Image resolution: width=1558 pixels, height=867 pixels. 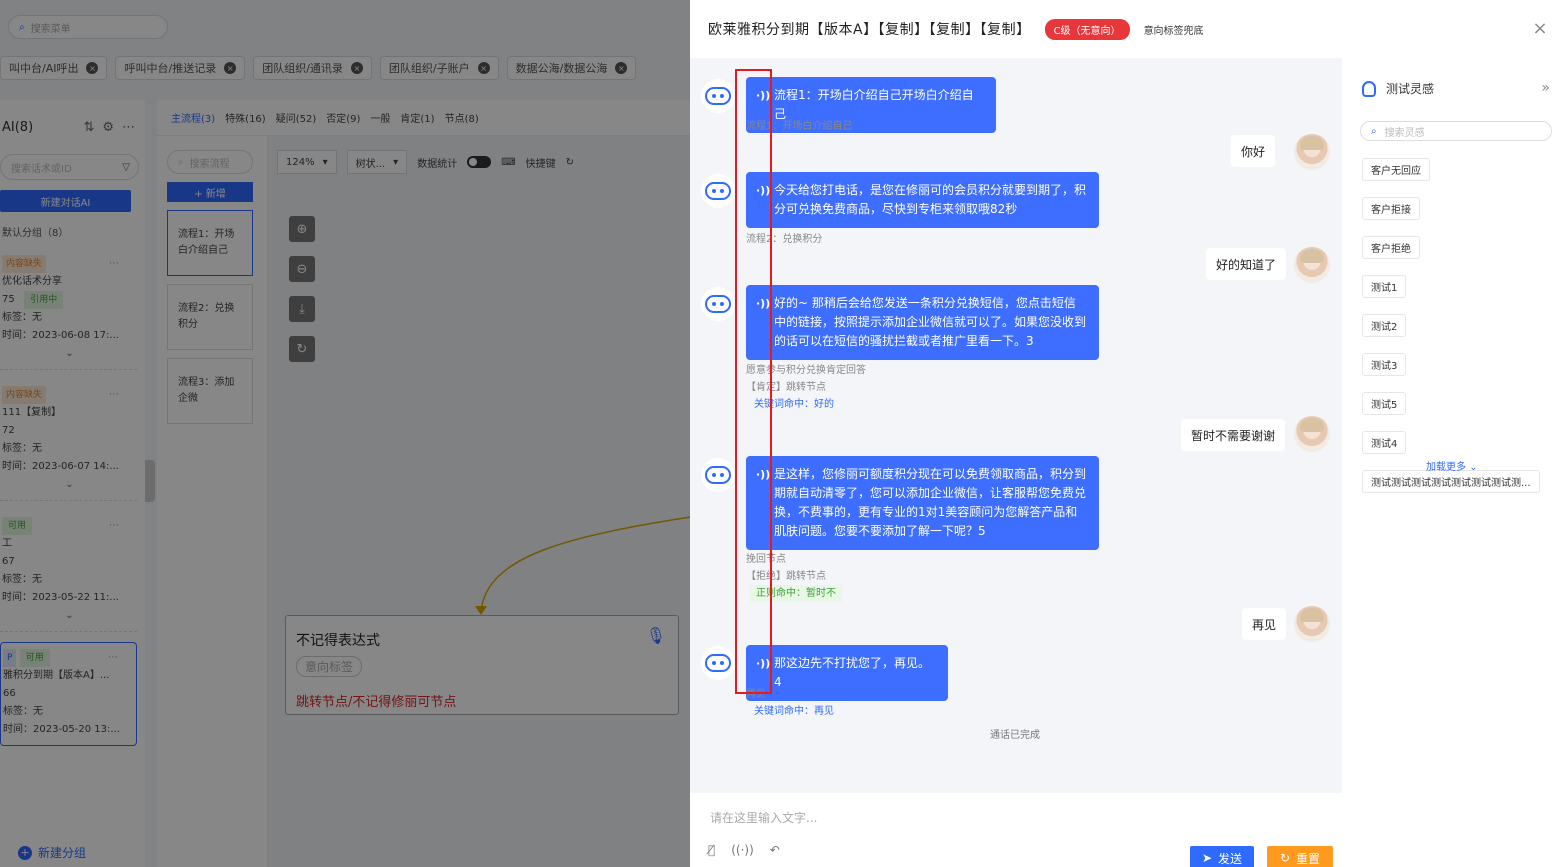 What do you see at coordinates (1264, 624) in the screenshot?
I see `user-message: 再见` at bounding box center [1264, 624].